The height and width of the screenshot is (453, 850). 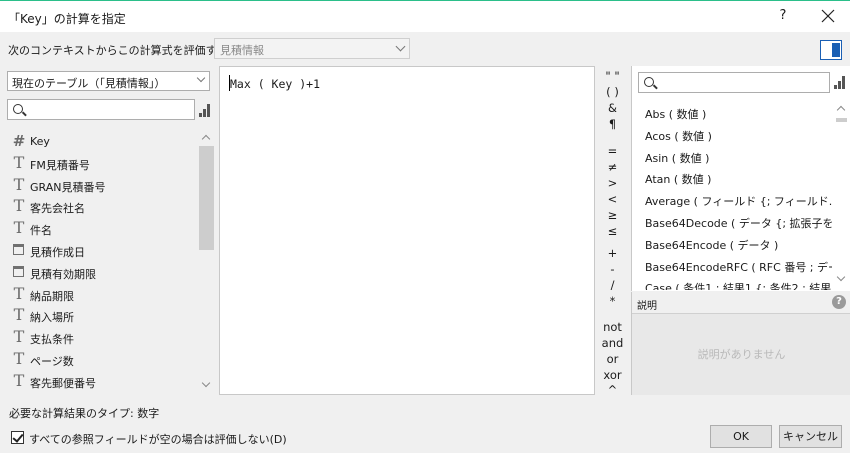 What do you see at coordinates (60, 165) in the screenshot?
I see `field-name: FM見積番号` at bounding box center [60, 165].